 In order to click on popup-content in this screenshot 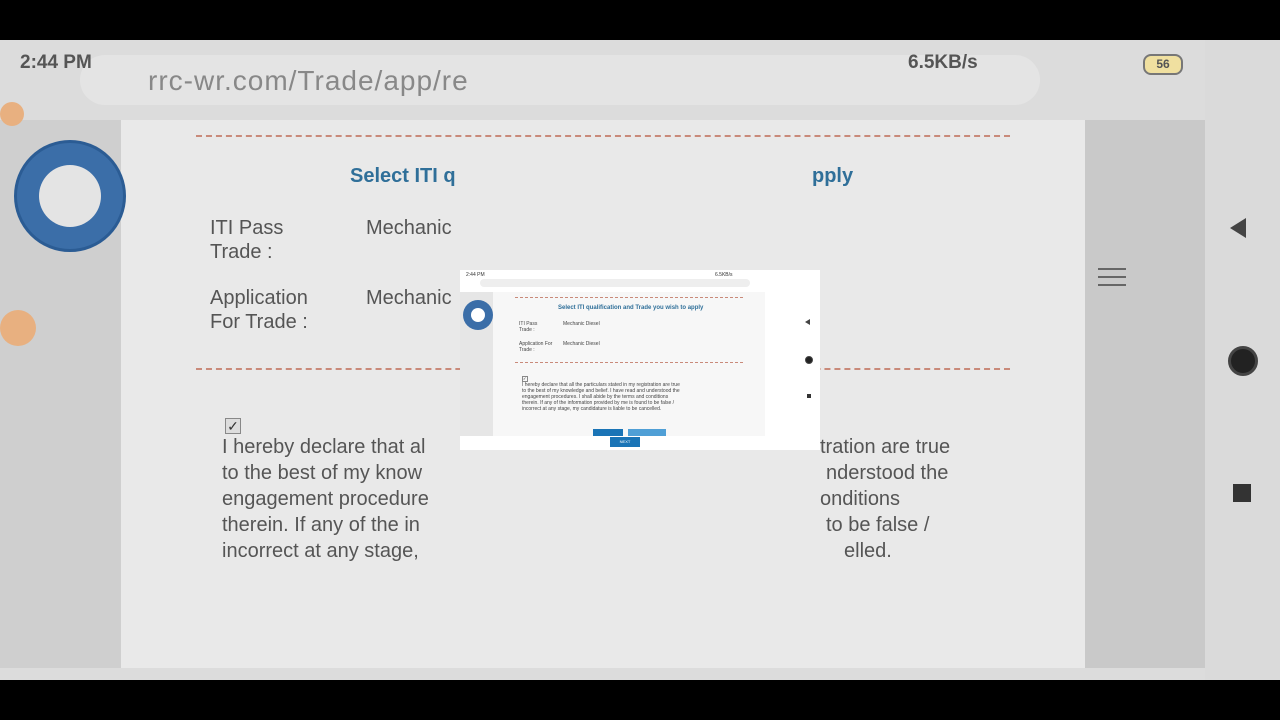, I will do `click(629, 364)`.